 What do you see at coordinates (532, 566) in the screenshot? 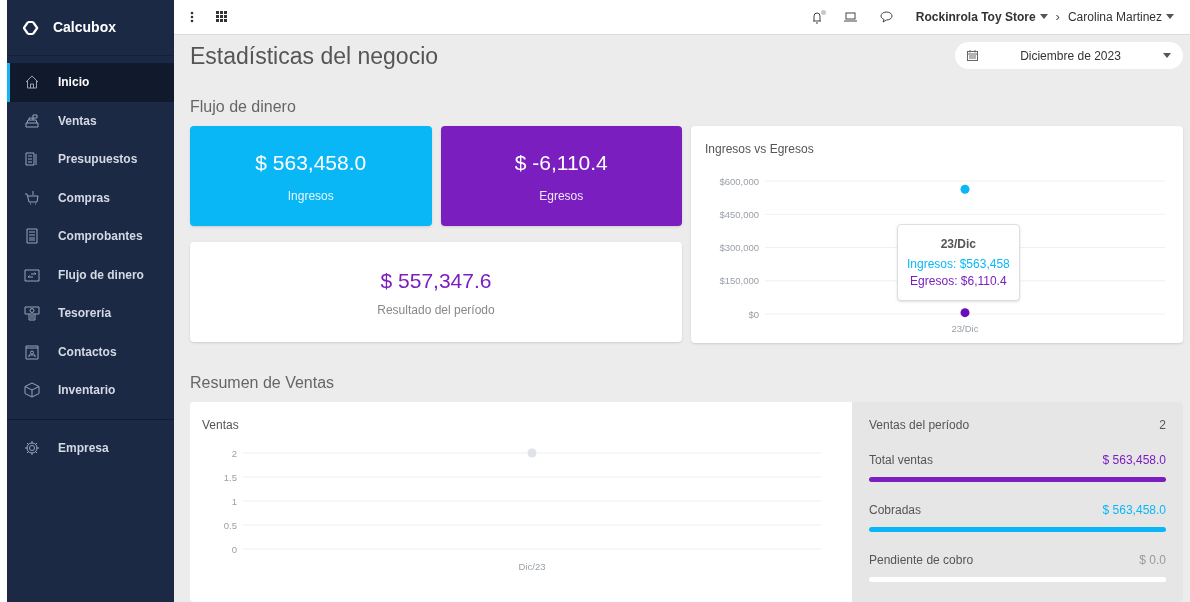
I see `axis-tick-label: Dic/23` at bounding box center [532, 566].